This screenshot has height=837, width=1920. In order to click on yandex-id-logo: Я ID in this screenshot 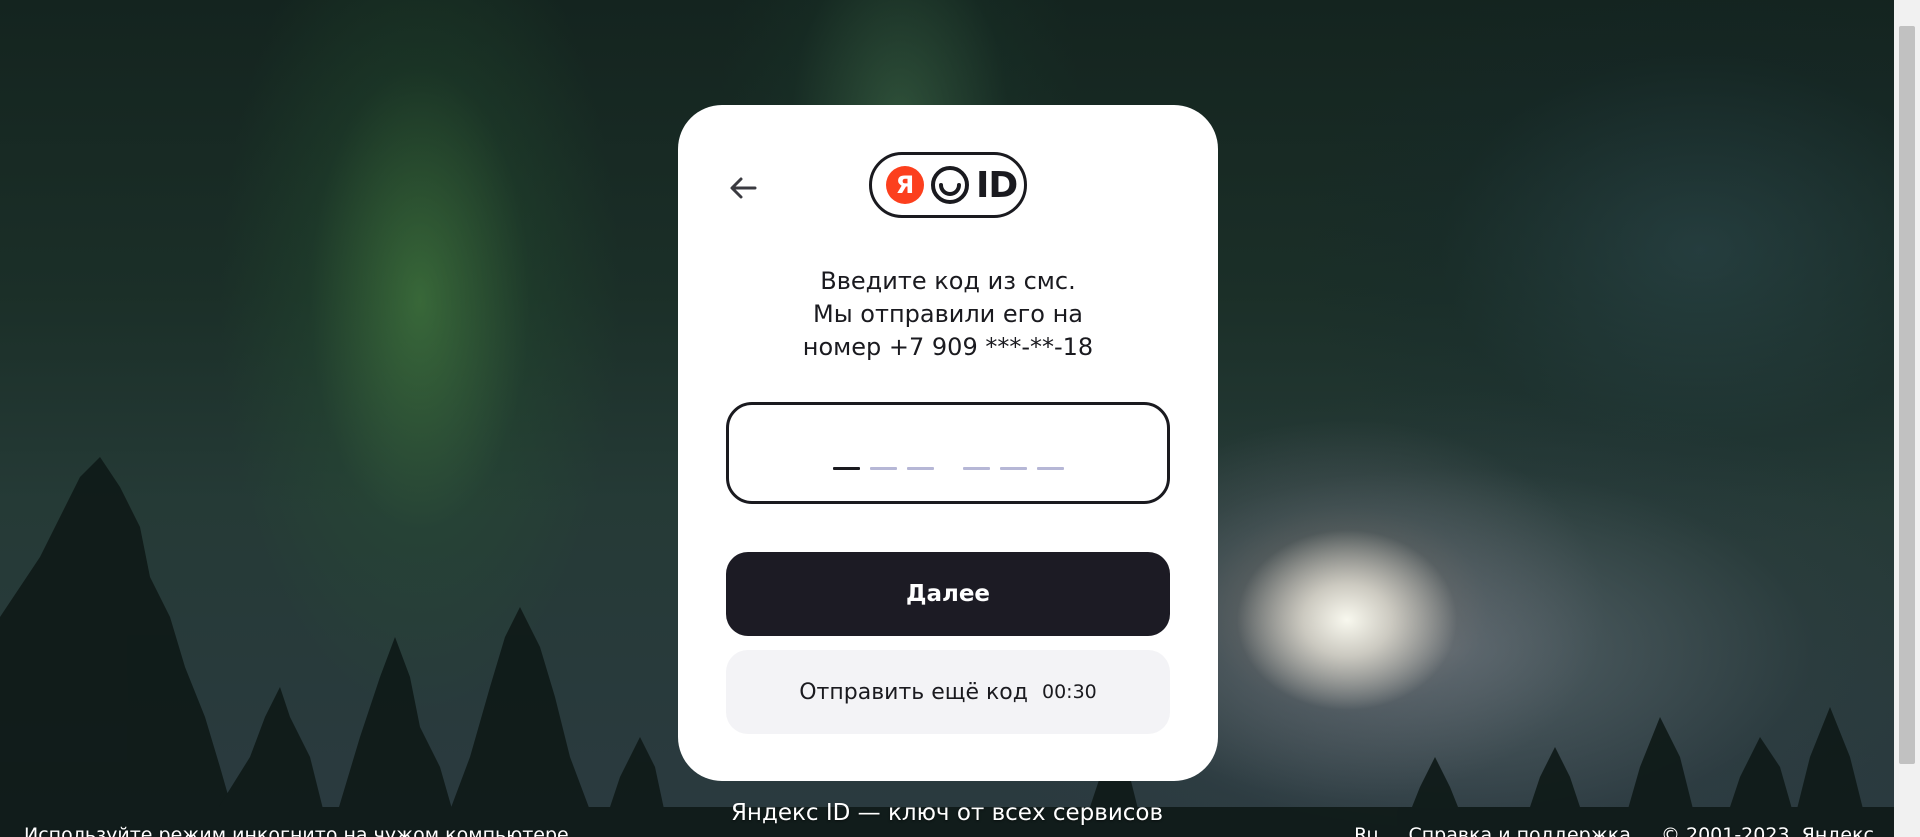, I will do `click(948, 185)`.